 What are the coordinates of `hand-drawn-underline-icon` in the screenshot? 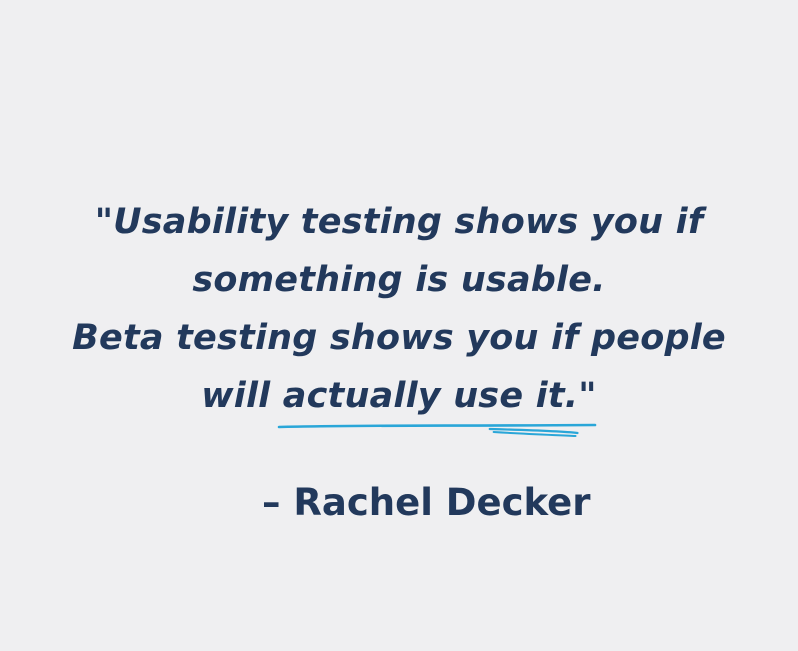 It's located at (437, 430).